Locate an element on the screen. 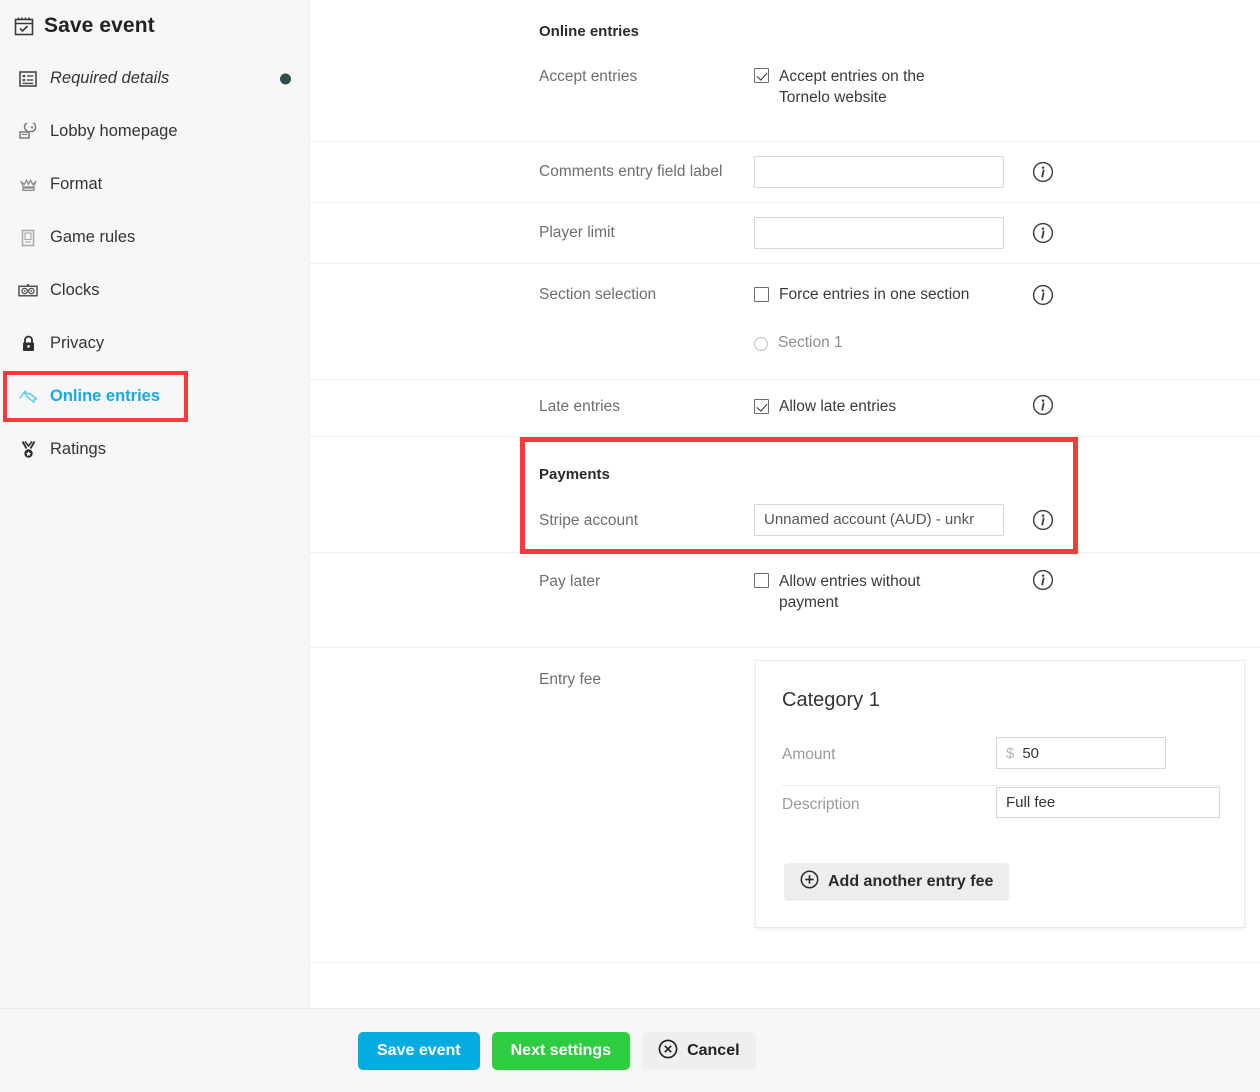 This screenshot has height=1092, width=1260. accept-entries-checkbox is located at coordinates (761, 75).